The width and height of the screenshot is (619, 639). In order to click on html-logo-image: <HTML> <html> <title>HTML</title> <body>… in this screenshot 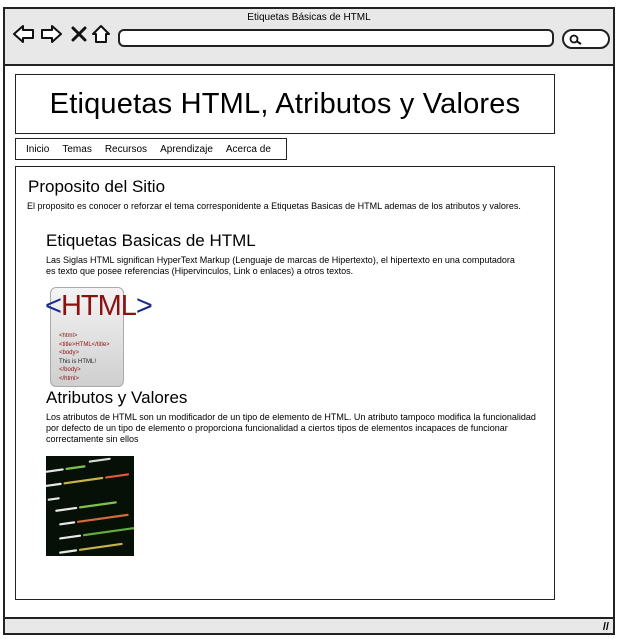, I will do `click(99, 337)`.